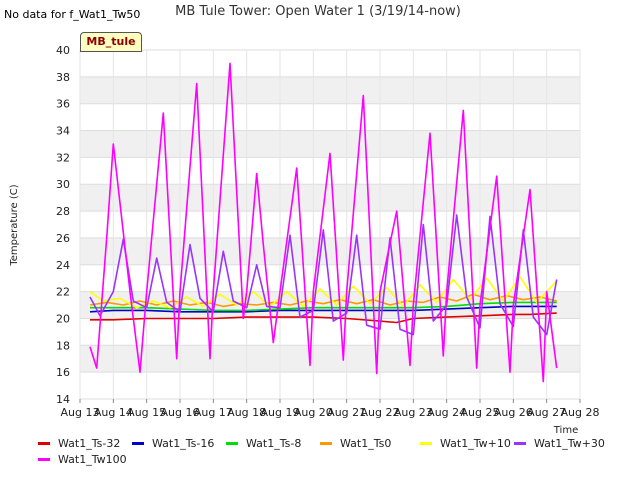 The image size is (640, 480). I want to click on x-axis-label: Time, so click(565, 430).